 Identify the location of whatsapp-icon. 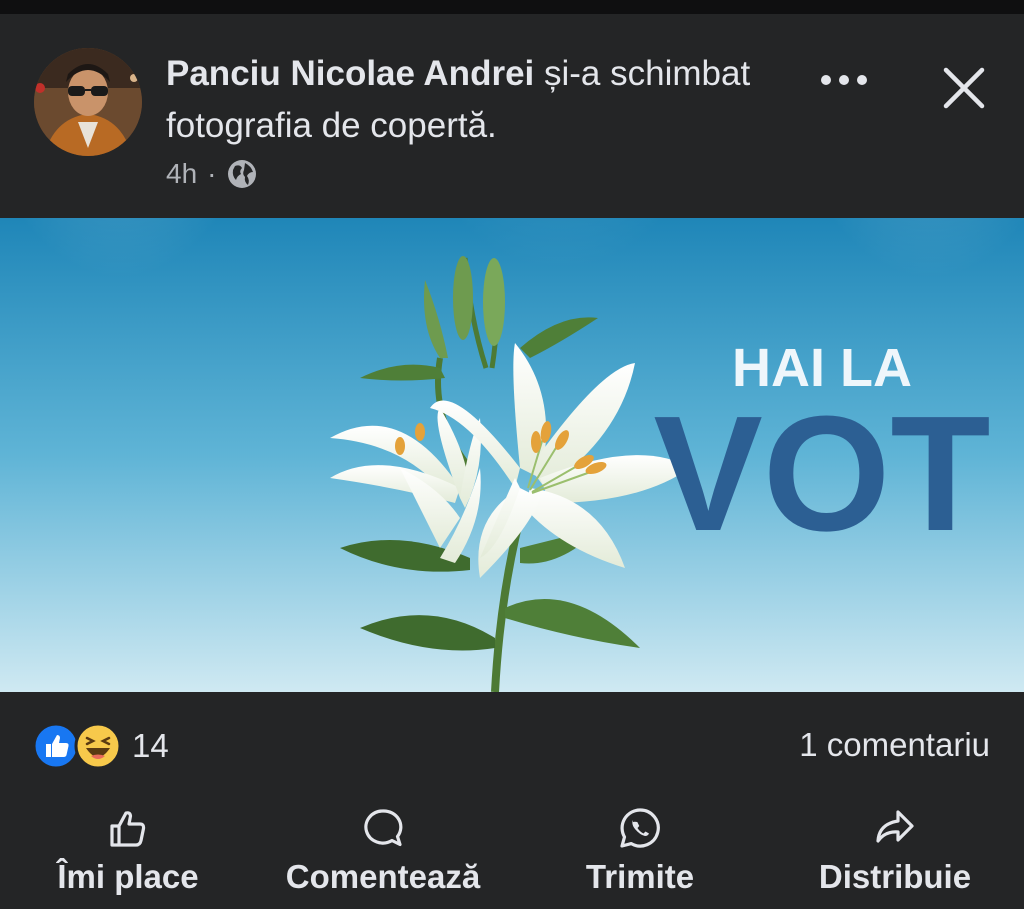
(640, 828).